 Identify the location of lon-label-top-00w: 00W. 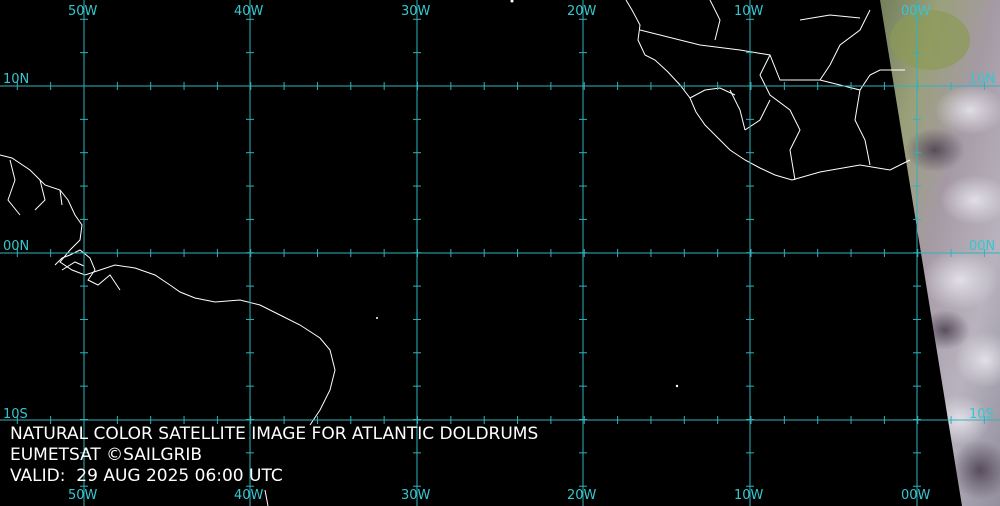
(916, 11).